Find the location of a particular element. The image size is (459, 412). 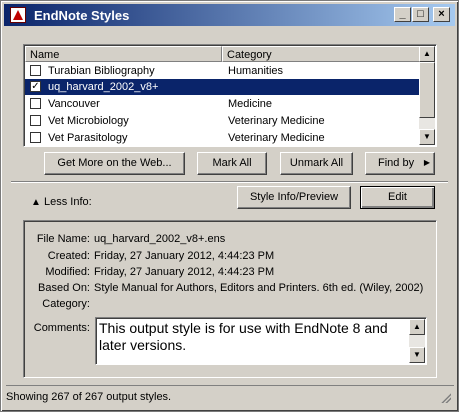

column-header-name: Name is located at coordinates (123, 54).